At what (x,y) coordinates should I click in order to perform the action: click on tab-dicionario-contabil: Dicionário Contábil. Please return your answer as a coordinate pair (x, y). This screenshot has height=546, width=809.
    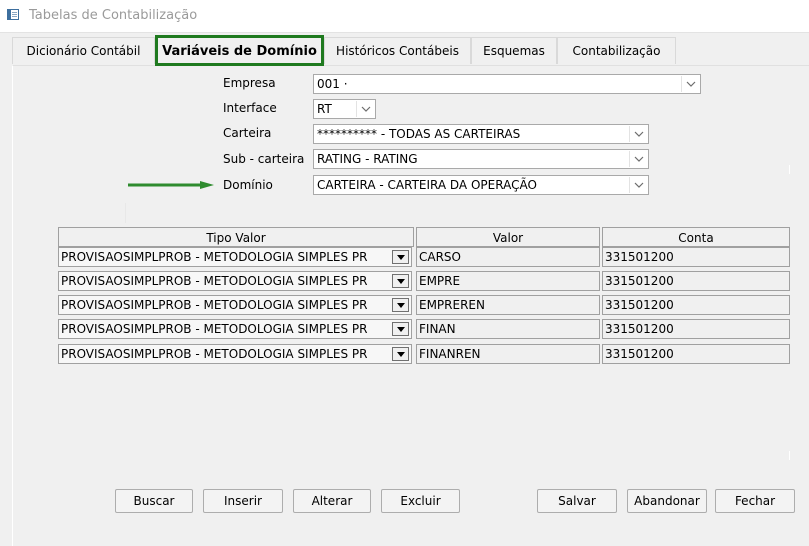
    Looking at the image, I should click on (83, 50).